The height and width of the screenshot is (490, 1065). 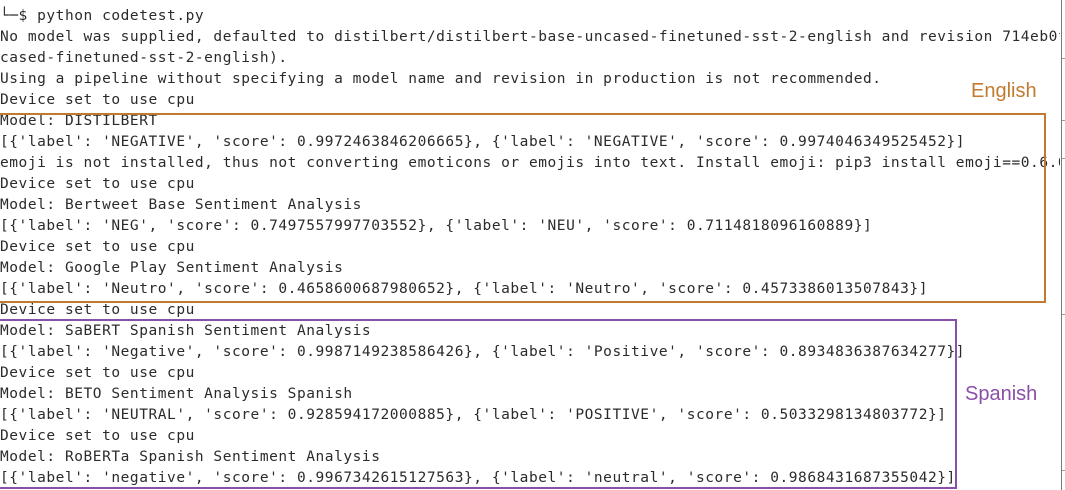 What do you see at coordinates (102, 16) in the screenshot?
I see `terminal-line: └─$ python codetest.py` at bounding box center [102, 16].